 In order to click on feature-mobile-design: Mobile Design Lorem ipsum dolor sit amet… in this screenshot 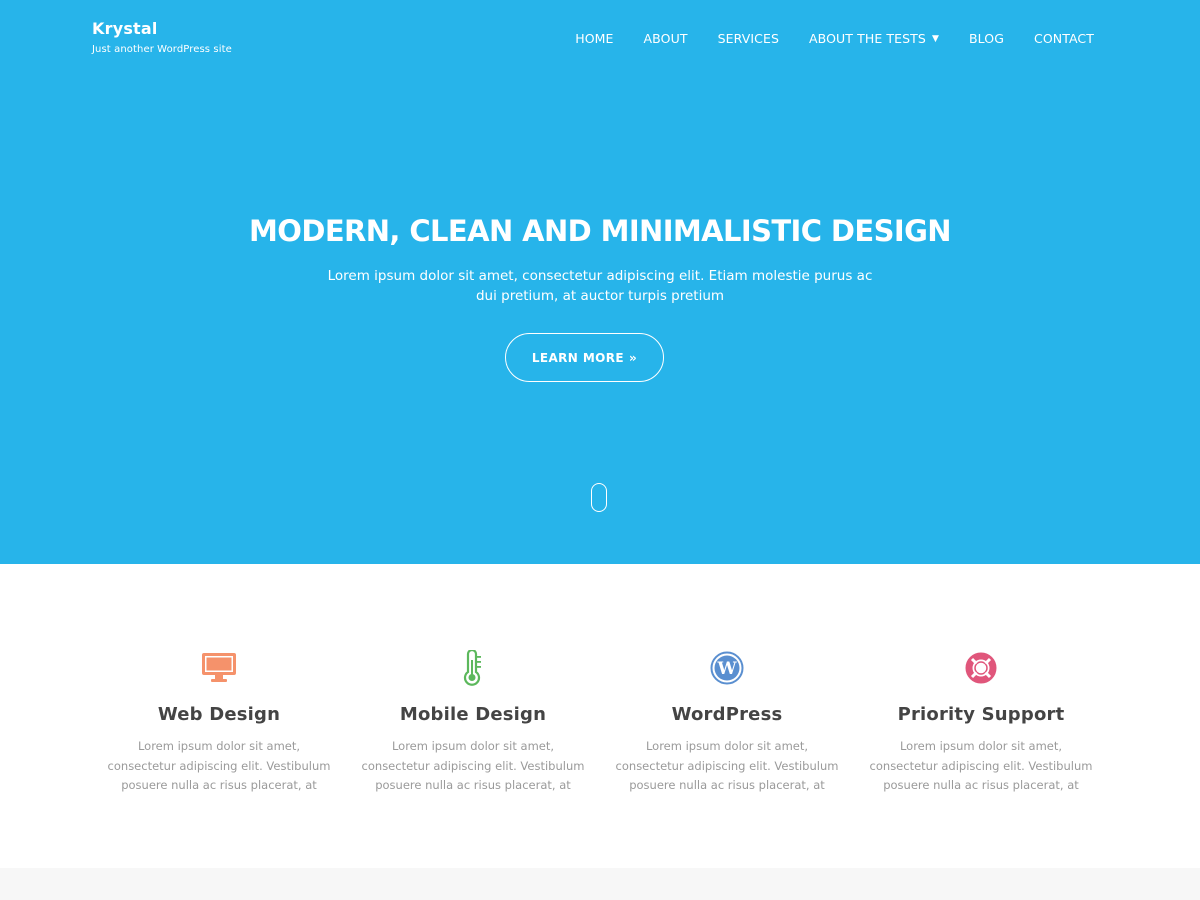, I will do `click(473, 723)`.